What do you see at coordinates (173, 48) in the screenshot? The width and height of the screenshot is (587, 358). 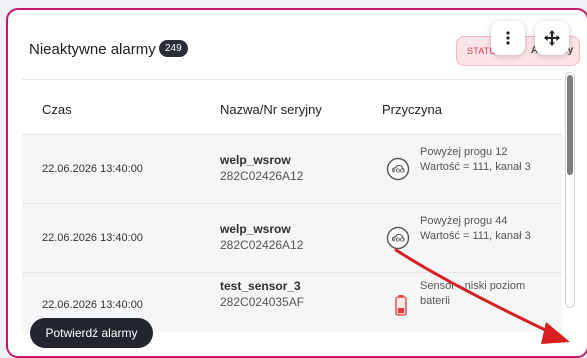 I see `alarm-count-badge: 249` at bounding box center [173, 48].